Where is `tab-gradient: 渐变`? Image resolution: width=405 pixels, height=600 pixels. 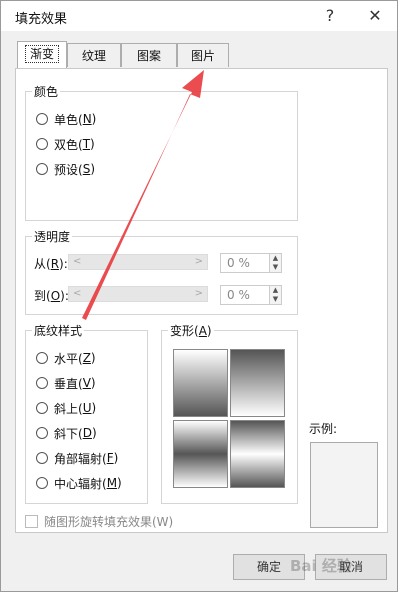
tab-gradient: 渐变 is located at coordinates (42, 54).